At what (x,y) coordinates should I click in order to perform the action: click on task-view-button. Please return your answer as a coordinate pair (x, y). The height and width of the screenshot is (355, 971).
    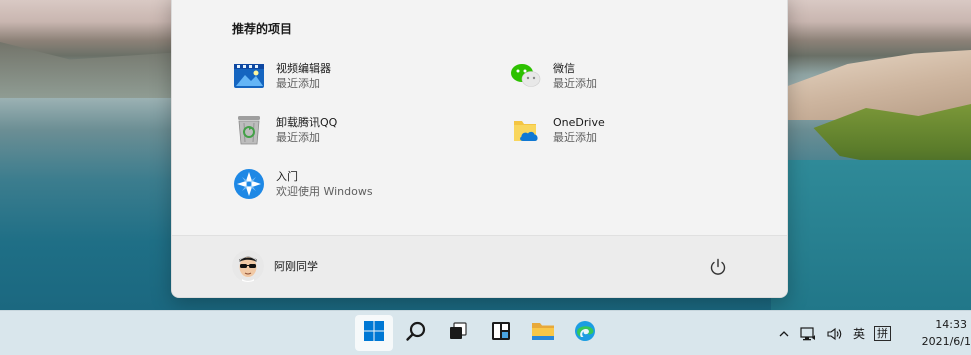
    Looking at the image, I should click on (458, 333).